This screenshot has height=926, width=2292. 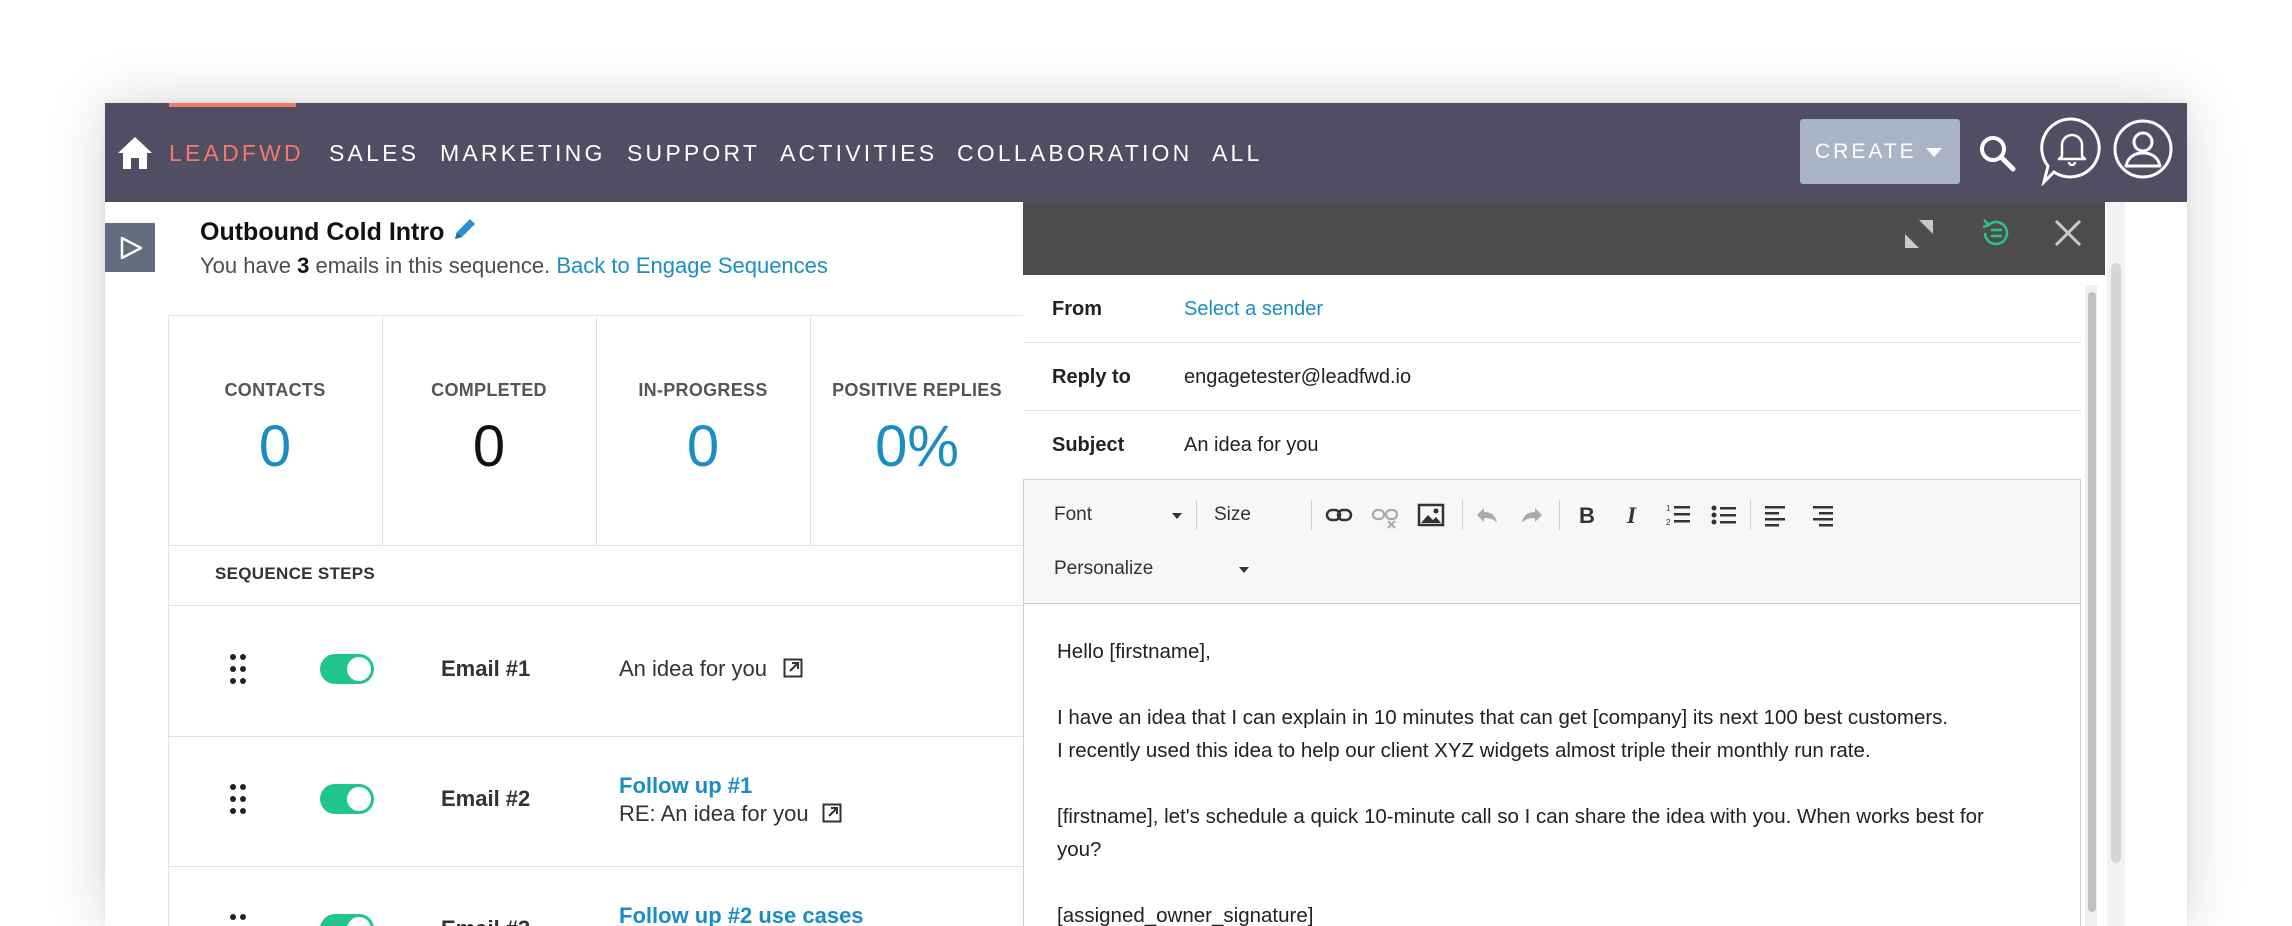 I want to click on active-nav-indicator, so click(x=232, y=105).